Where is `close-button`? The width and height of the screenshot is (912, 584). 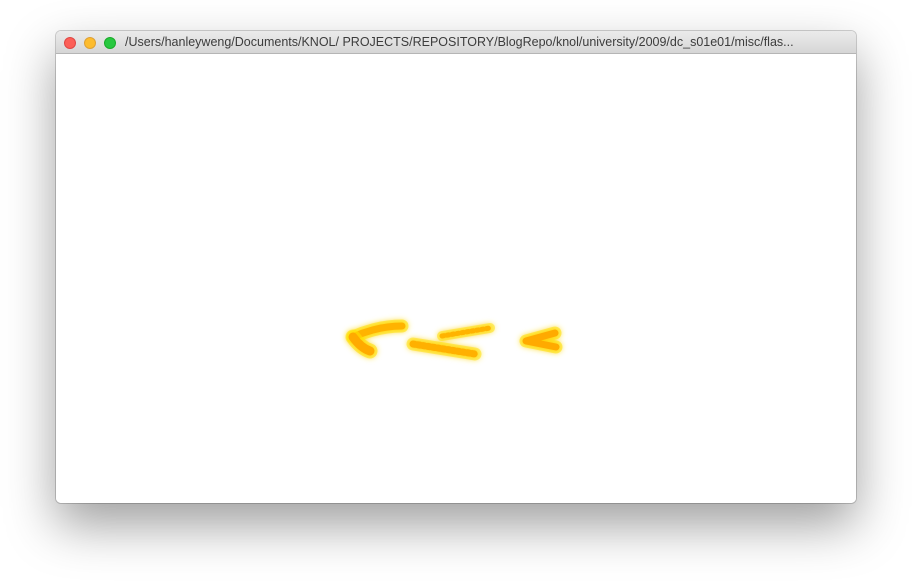 close-button is located at coordinates (70, 43).